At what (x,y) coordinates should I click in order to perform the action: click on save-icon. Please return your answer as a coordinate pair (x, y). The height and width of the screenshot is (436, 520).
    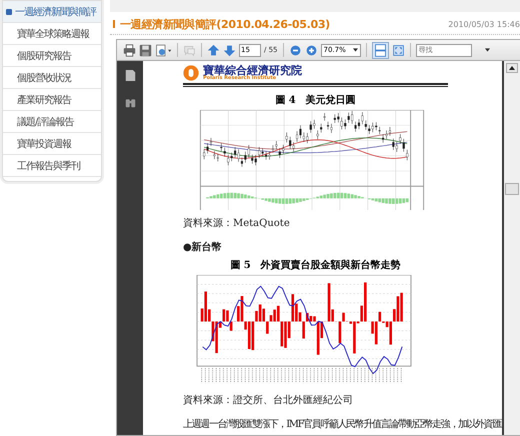
    Looking at the image, I should click on (145, 50).